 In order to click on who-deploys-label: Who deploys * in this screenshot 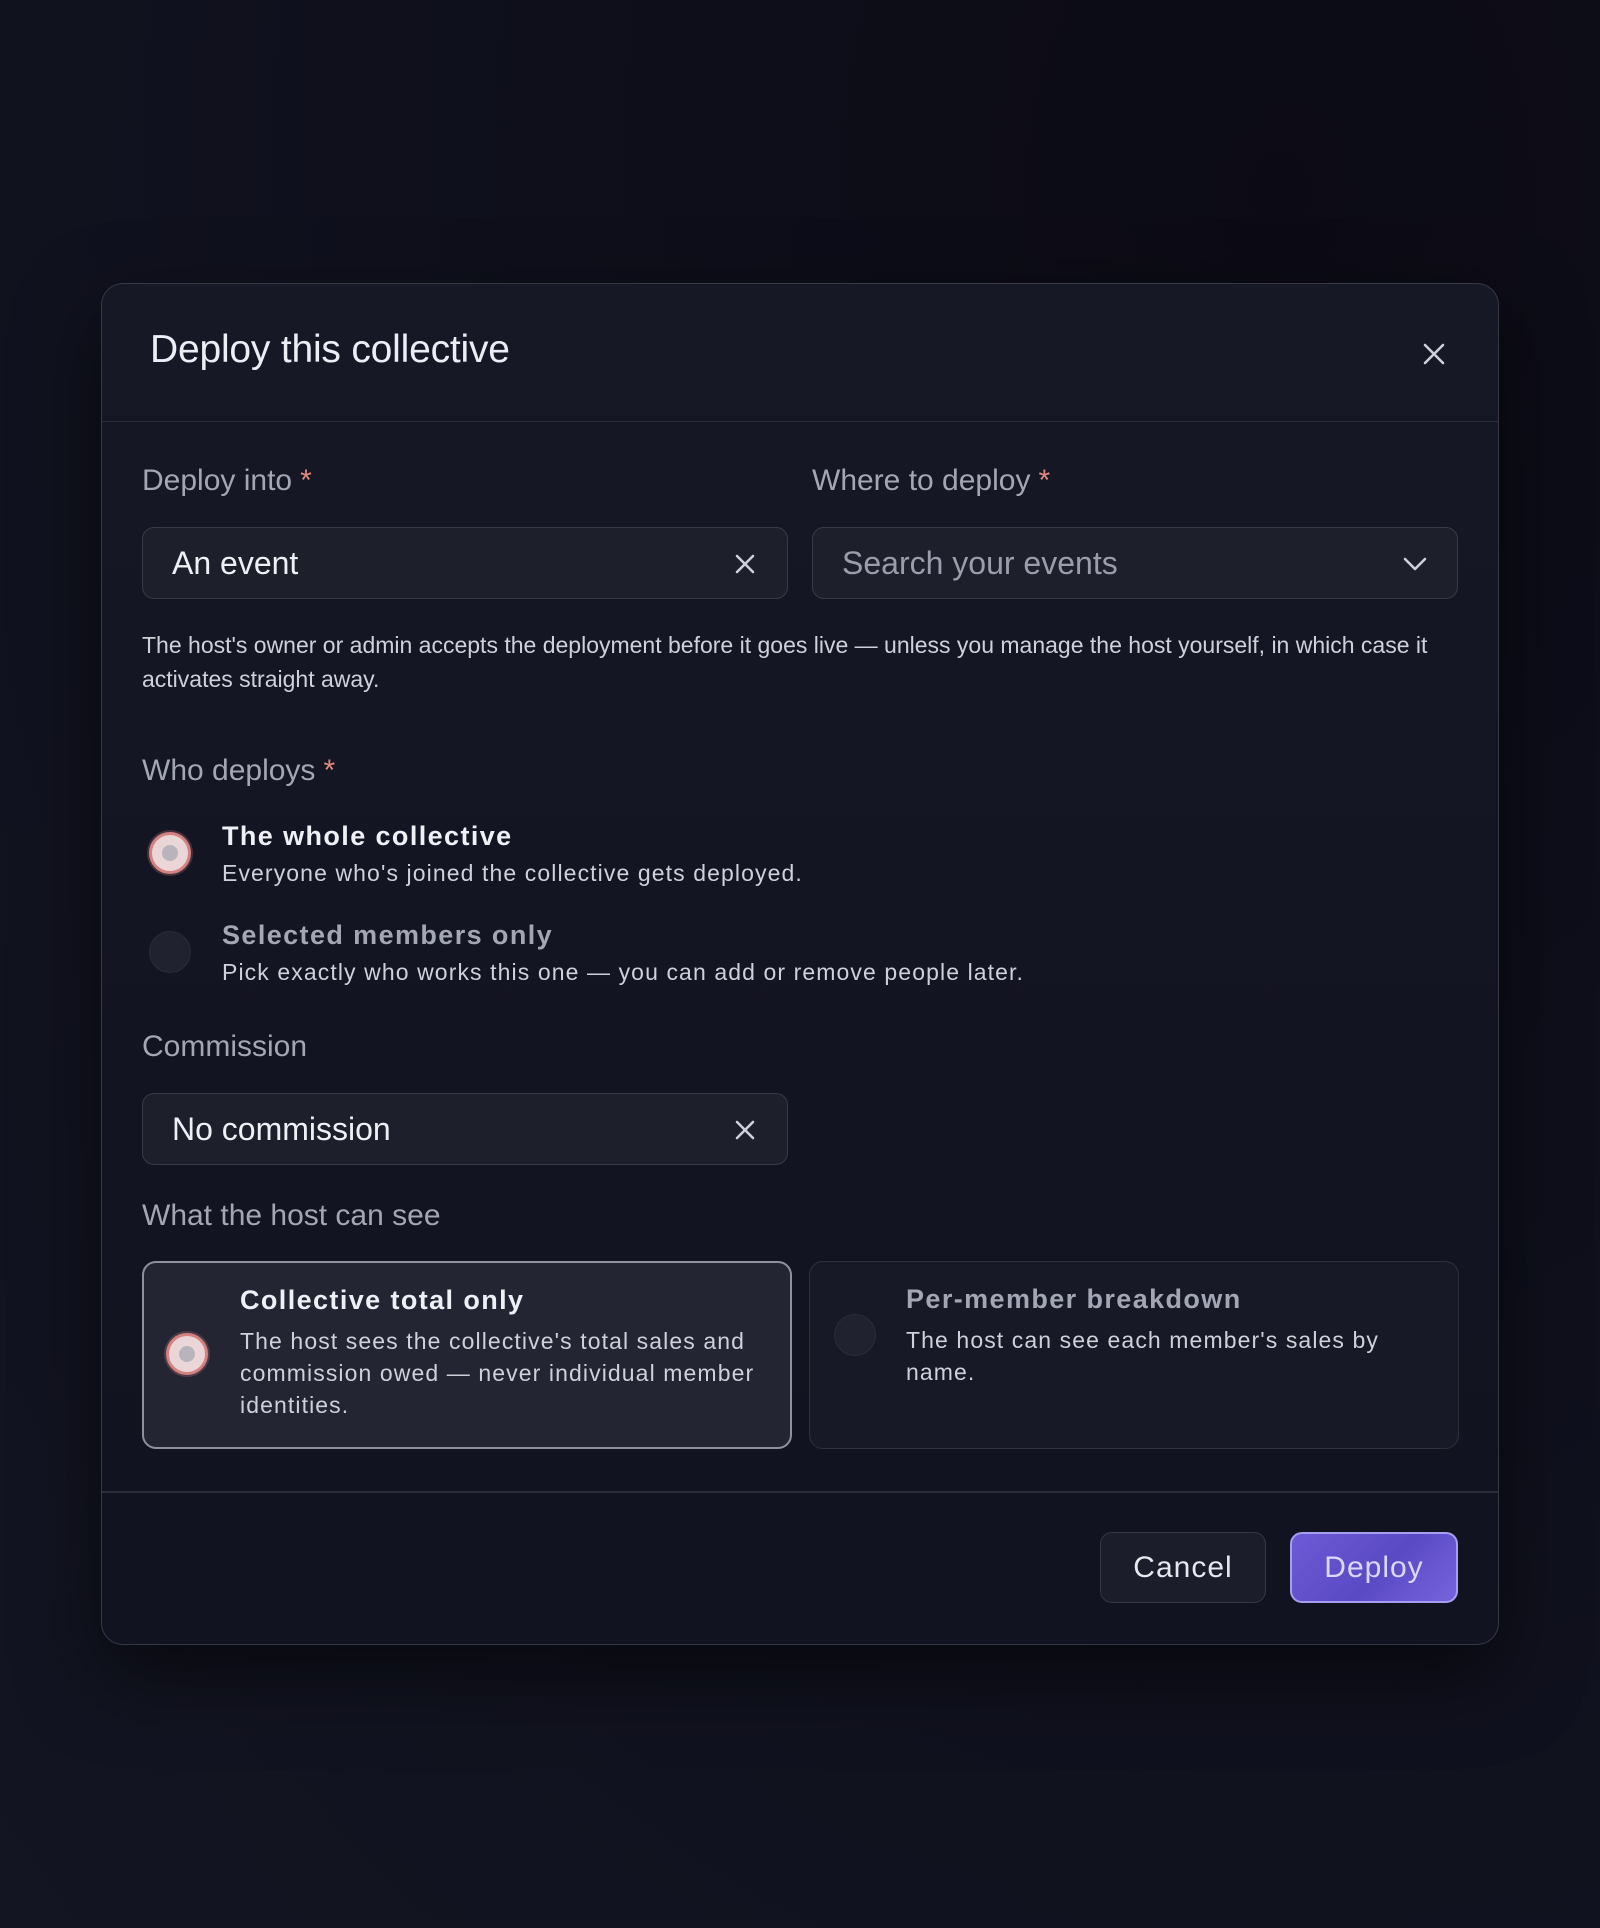, I will do `click(238, 771)`.